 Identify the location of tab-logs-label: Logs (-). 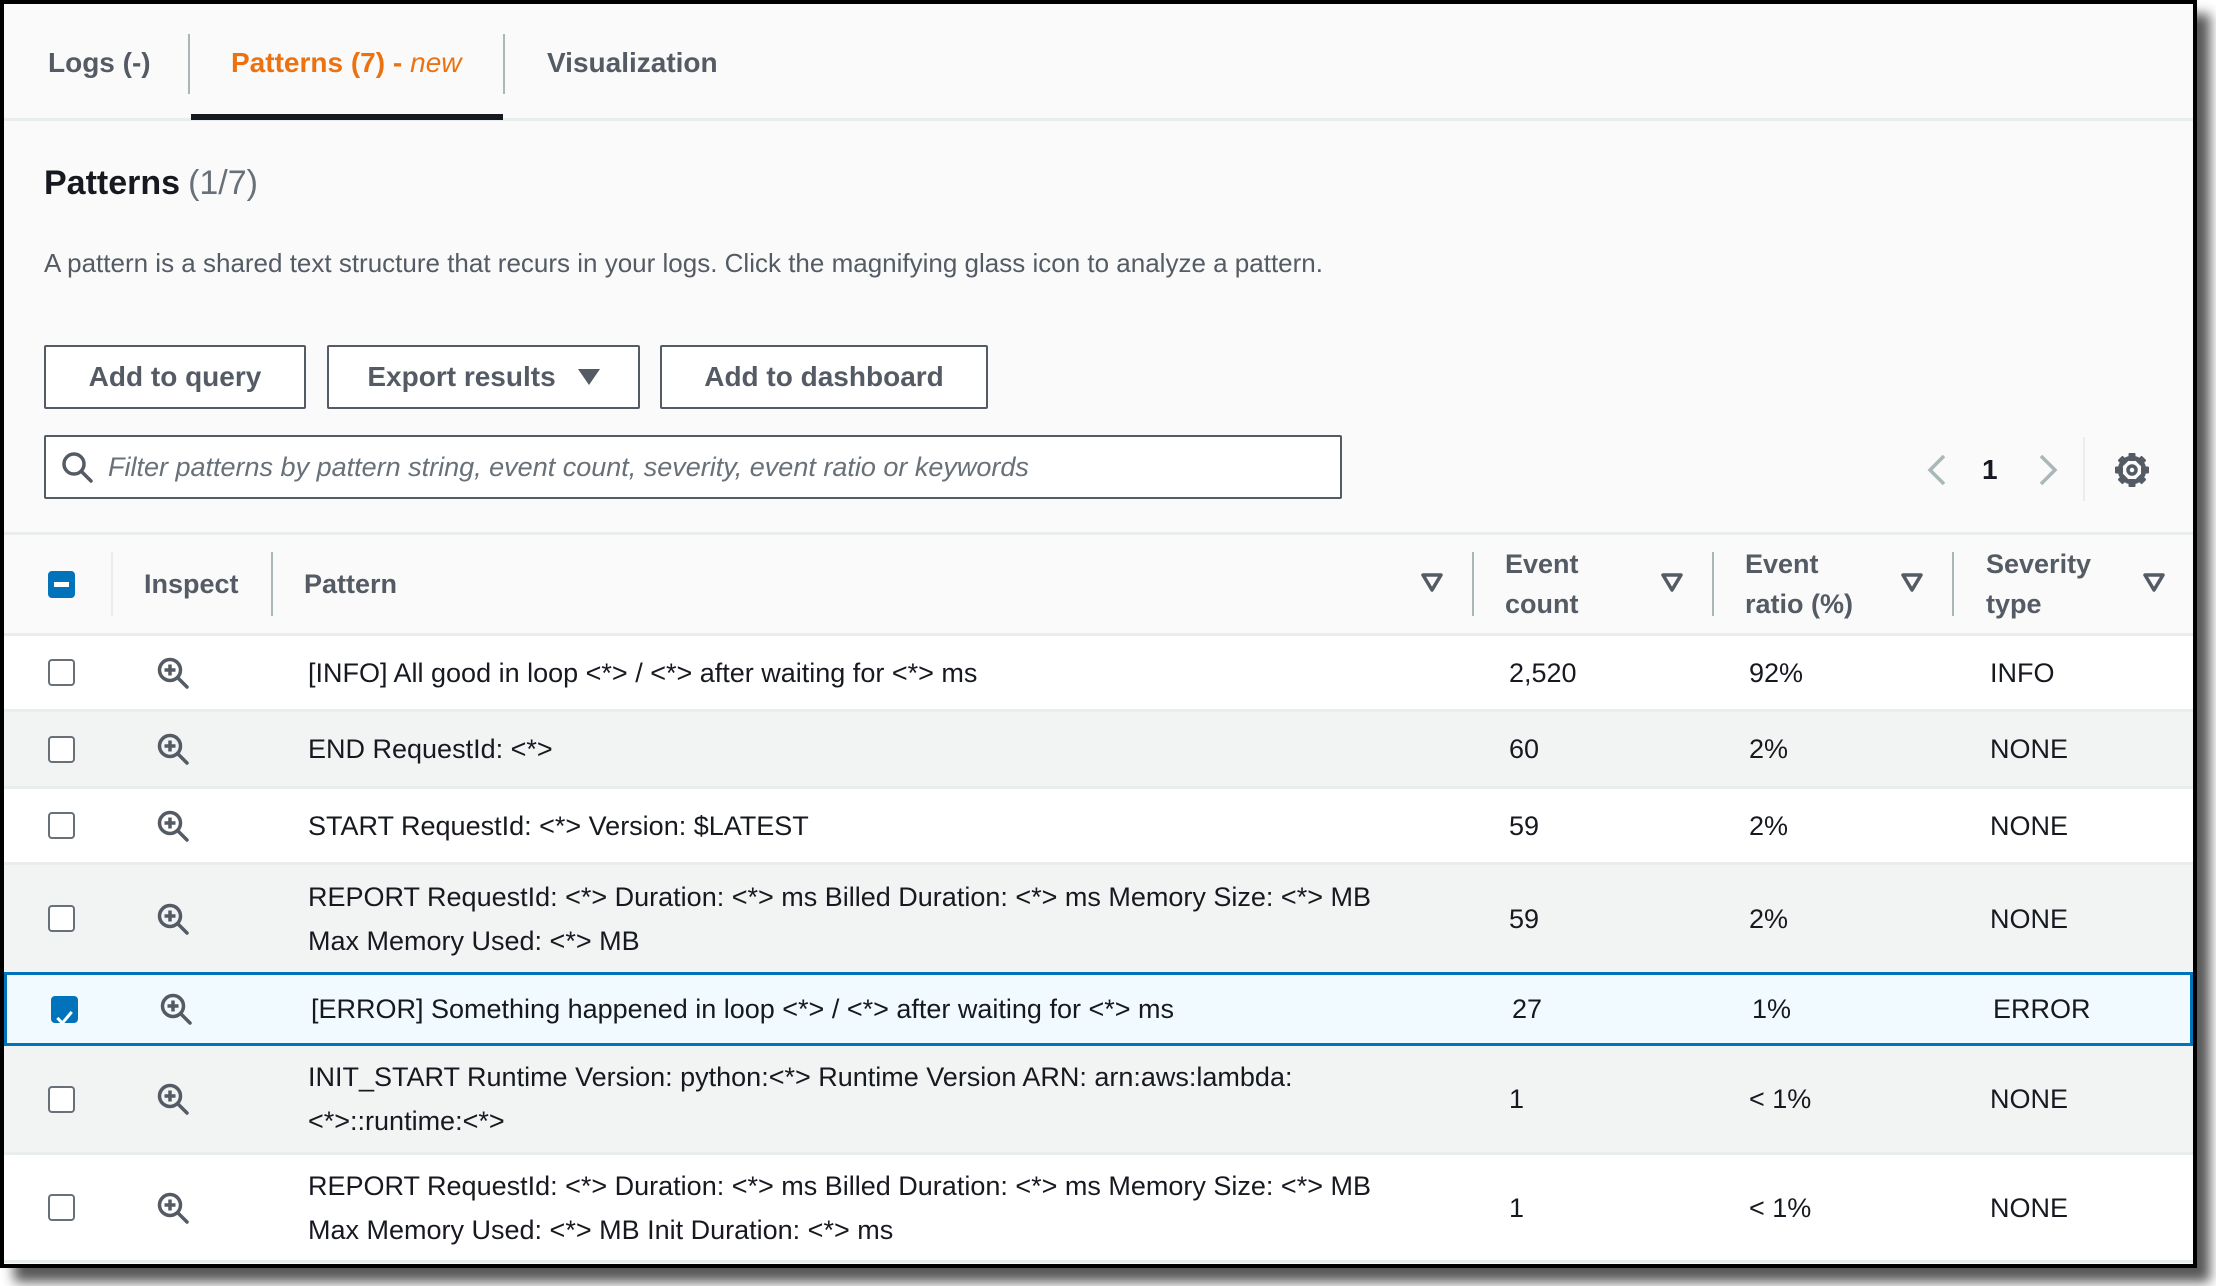
(99, 62).